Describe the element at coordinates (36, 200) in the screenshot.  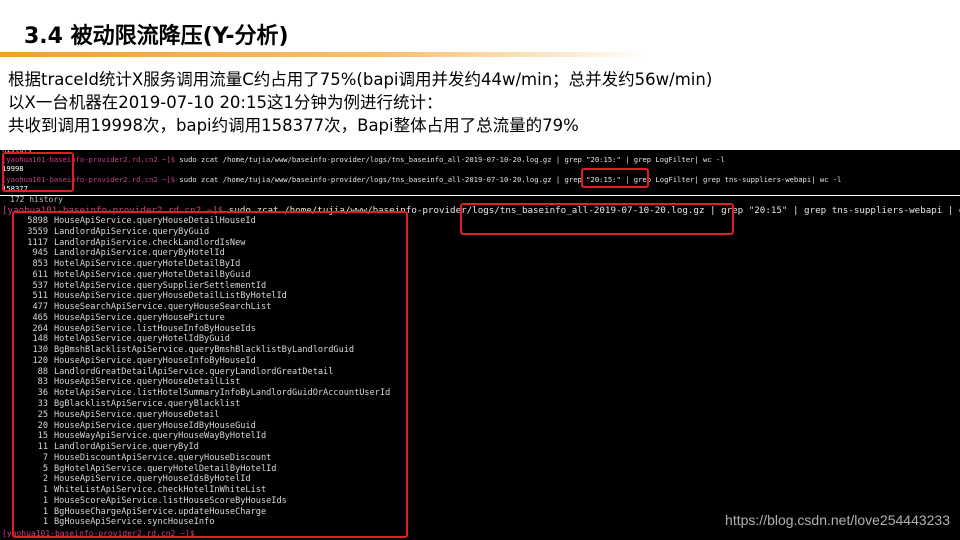
I see `history-line: 172 history` at that location.